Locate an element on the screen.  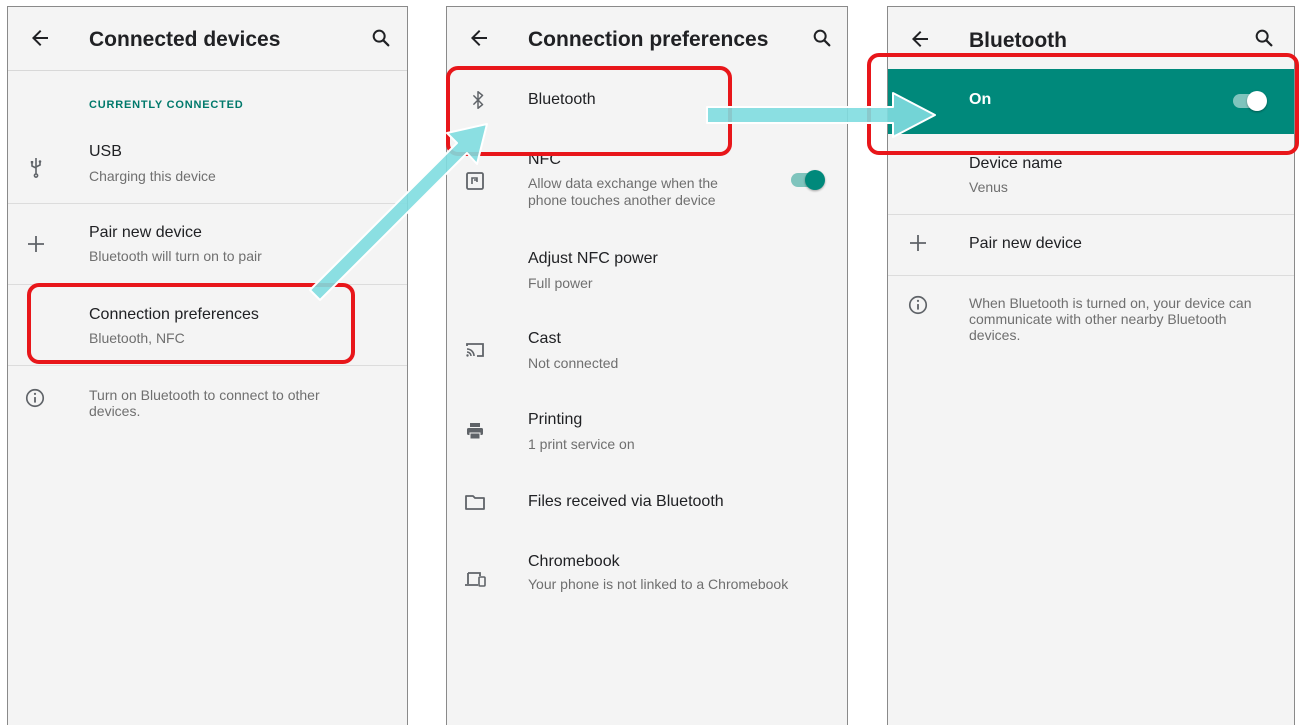
app-bar: Connection preferences is located at coordinates (647, 39).